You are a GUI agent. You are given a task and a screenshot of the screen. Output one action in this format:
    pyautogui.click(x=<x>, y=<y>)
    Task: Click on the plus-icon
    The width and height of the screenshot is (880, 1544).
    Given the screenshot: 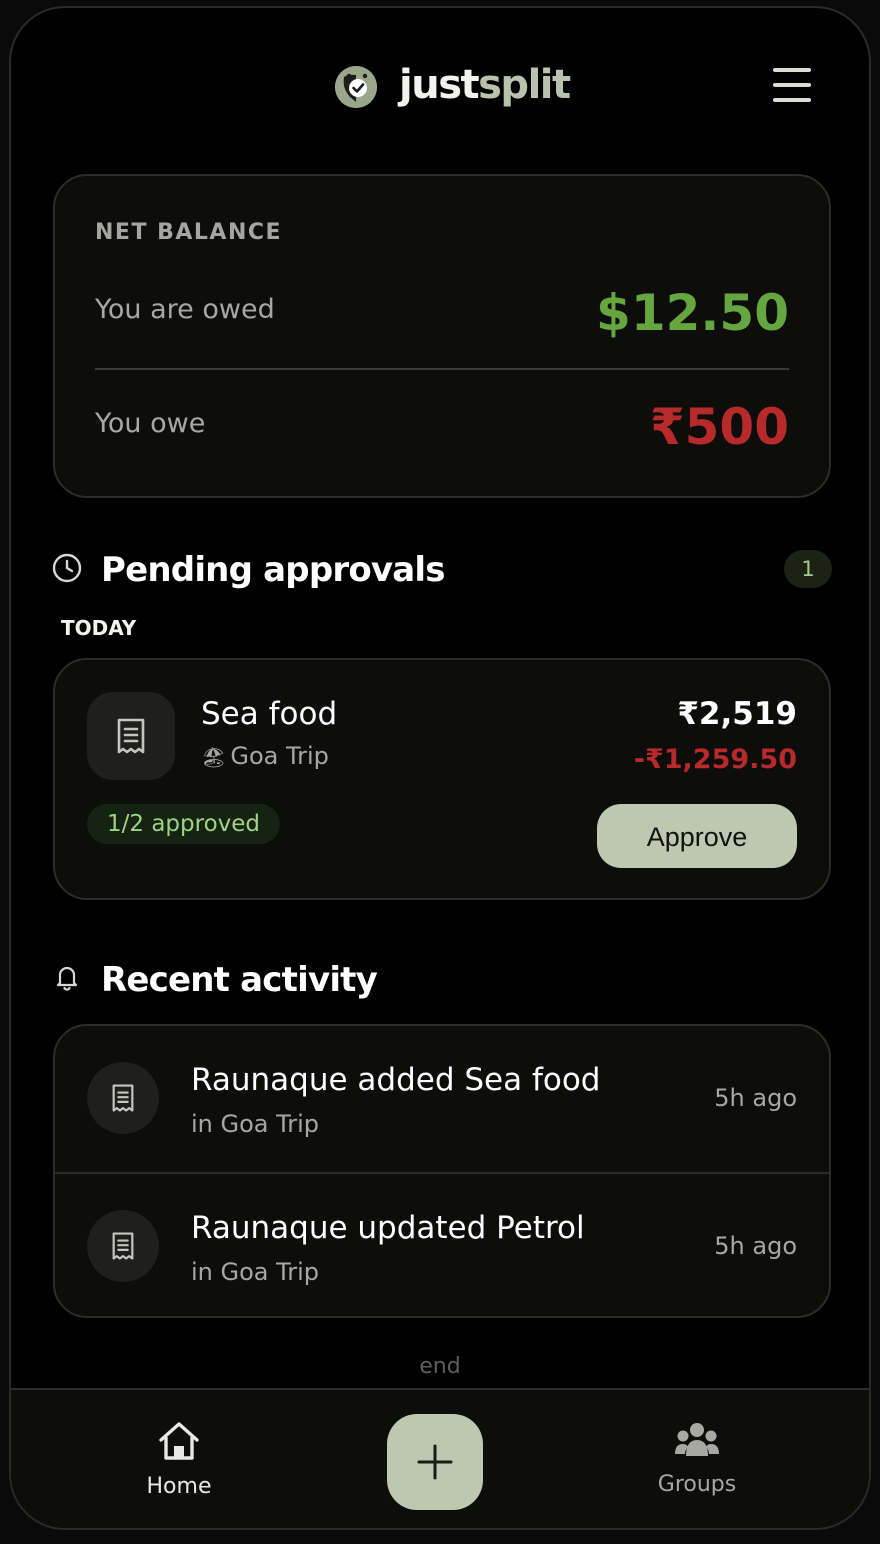 What is the action you would take?
    pyautogui.click(x=435, y=1462)
    